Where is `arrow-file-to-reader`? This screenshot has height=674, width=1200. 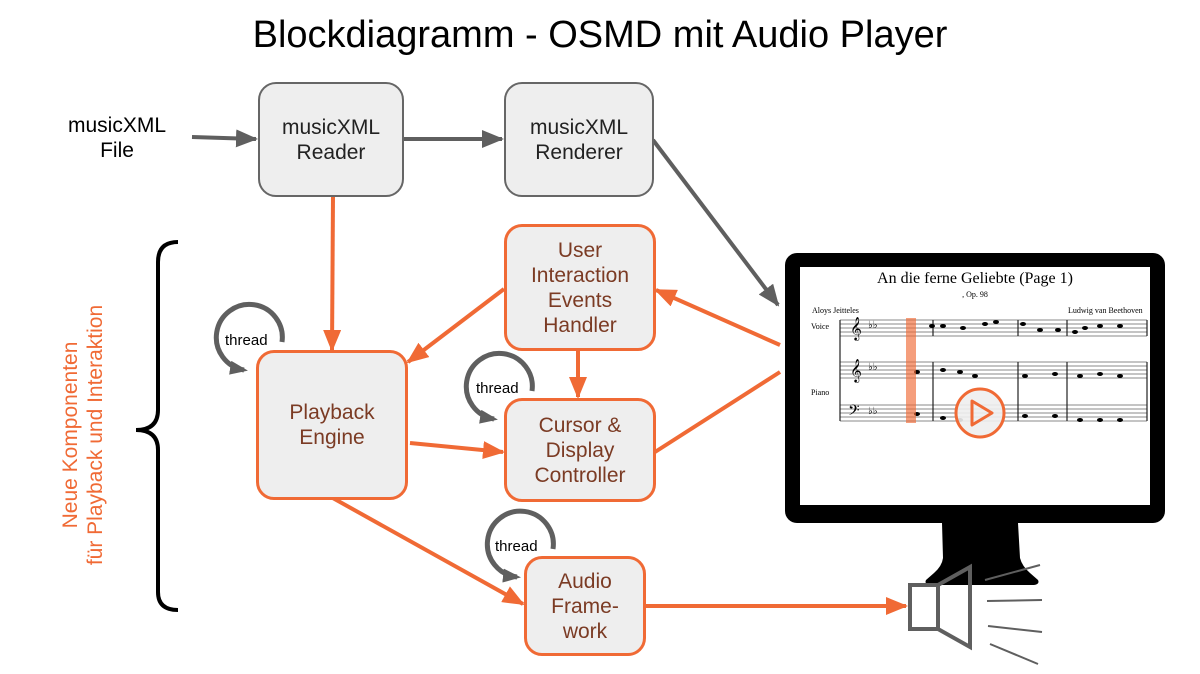
arrow-file-to-reader is located at coordinates (224, 138).